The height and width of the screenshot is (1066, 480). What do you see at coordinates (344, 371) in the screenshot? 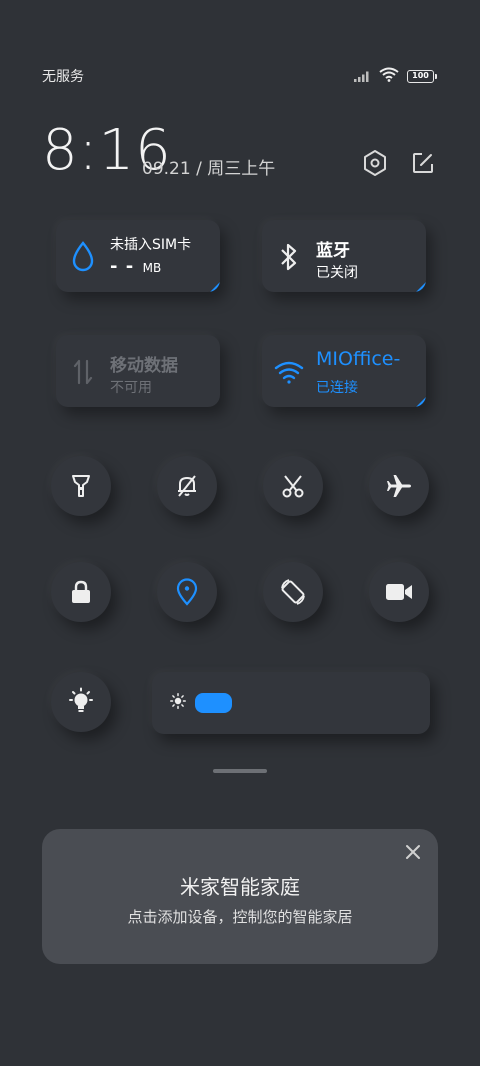
I see `wifi-tile: MIOffice- 已连接` at bounding box center [344, 371].